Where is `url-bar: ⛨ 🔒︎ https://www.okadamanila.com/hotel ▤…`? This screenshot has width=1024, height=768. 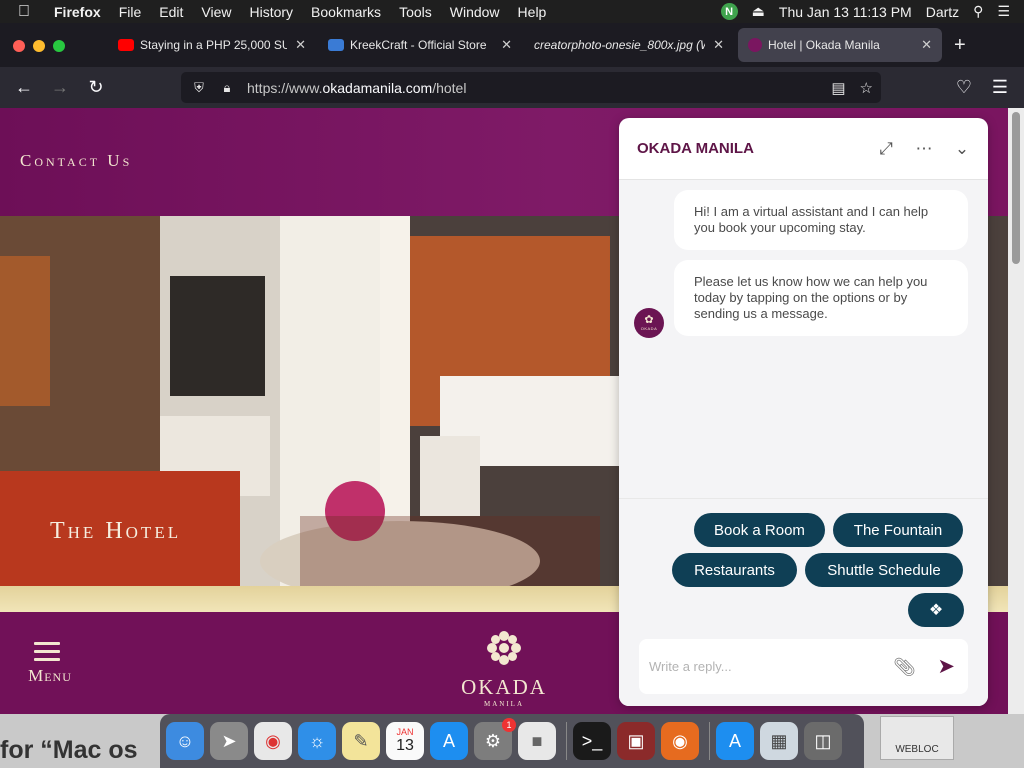 url-bar: ⛨ 🔒︎ https://www.okadamanila.com/hotel ▤… is located at coordinates (531, 87).